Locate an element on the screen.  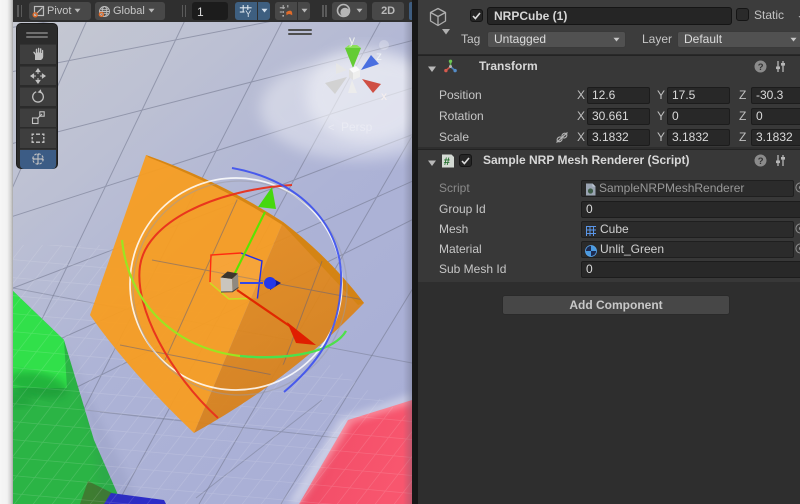
svg-text: y is located at coordinates (352, 40).